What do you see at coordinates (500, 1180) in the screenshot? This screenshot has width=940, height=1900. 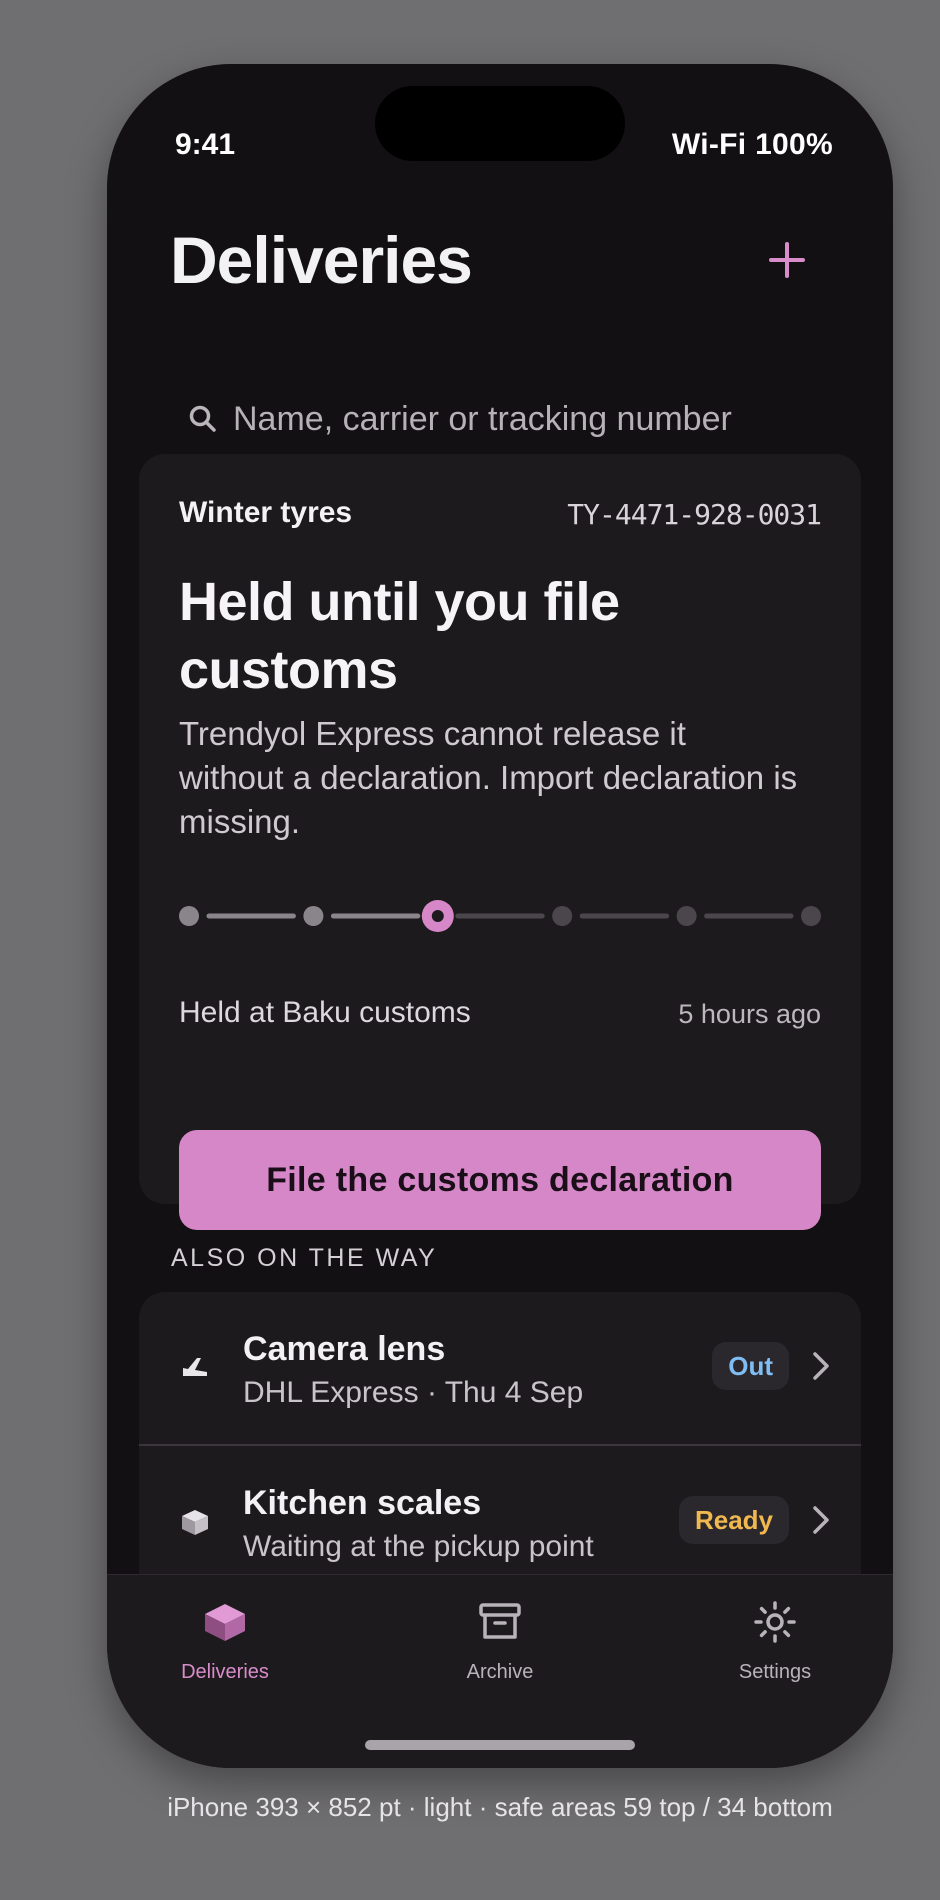 I see `file-declaration-button: File the customs declaration` at bounding box center [500, 1180].